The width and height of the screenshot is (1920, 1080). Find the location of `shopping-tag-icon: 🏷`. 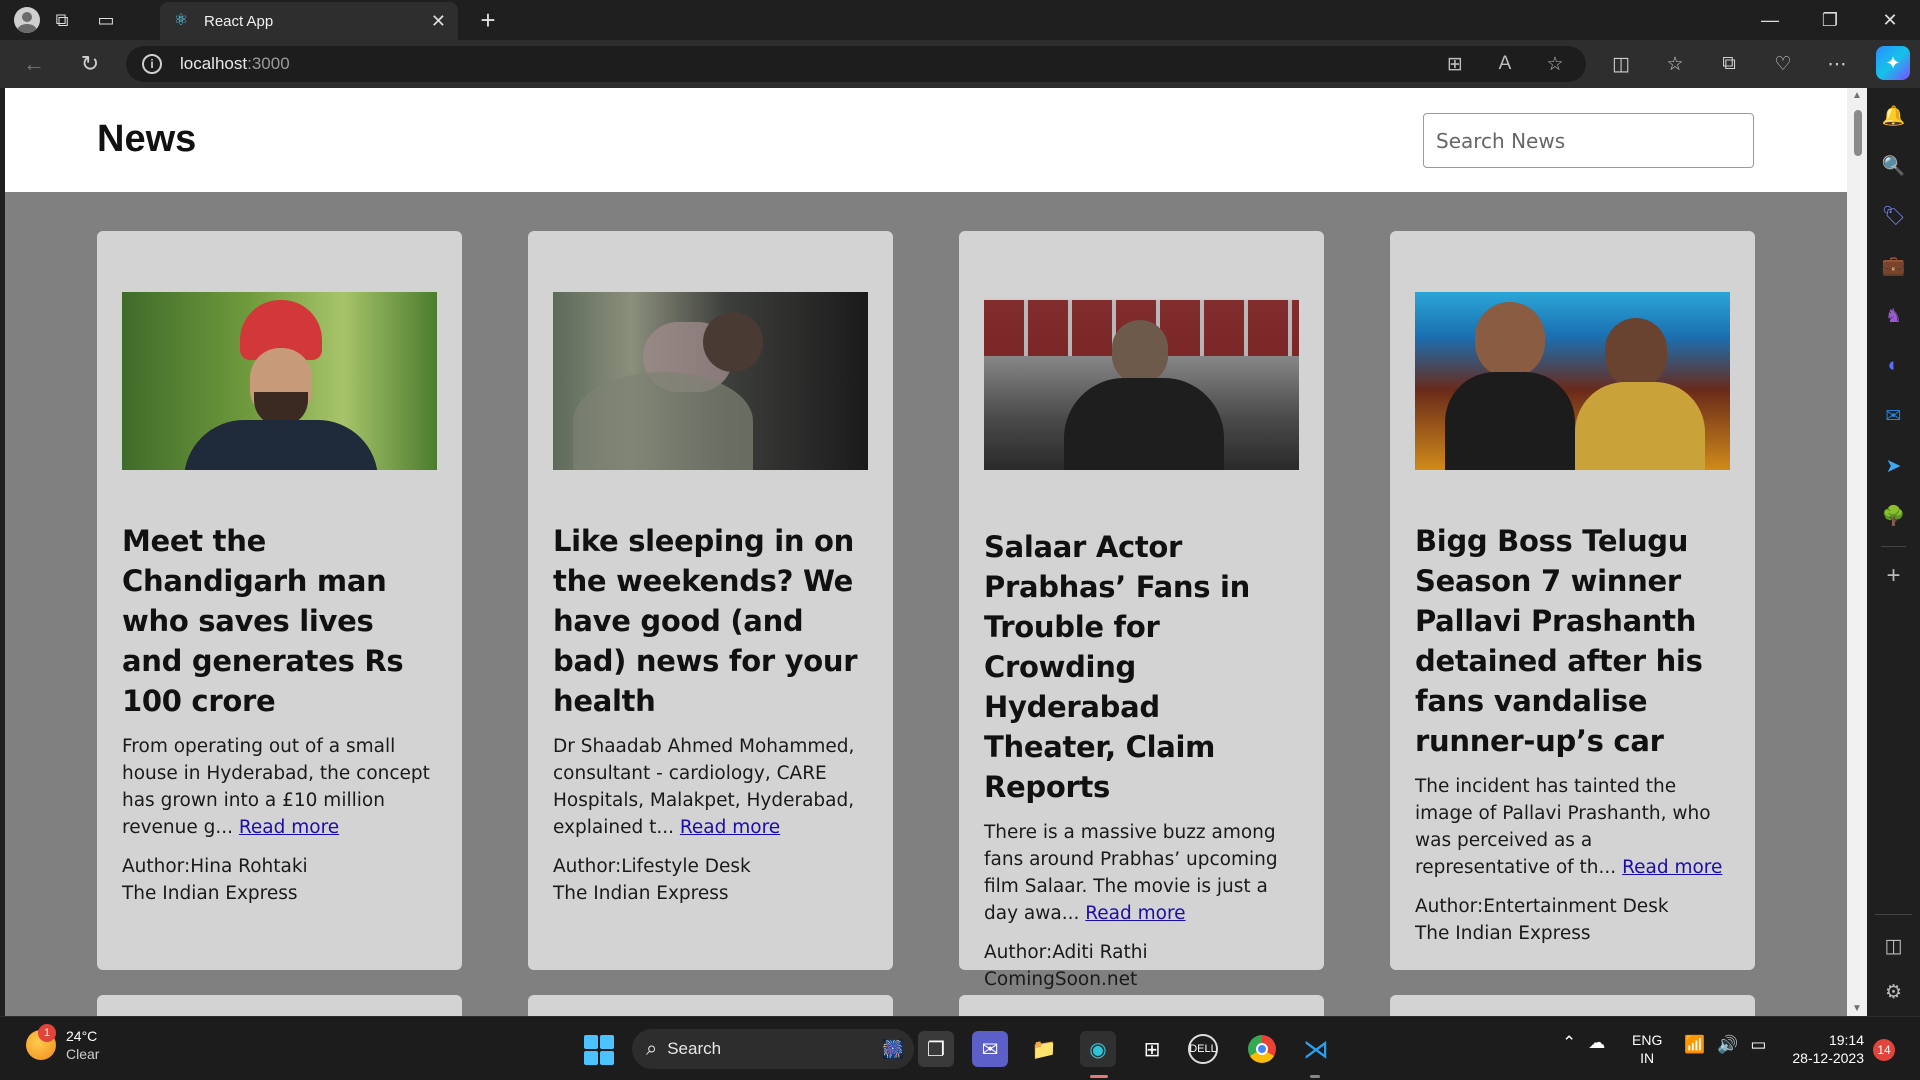

shopping-tag-icon: 🏷 is located at coordinates (1893, 216).